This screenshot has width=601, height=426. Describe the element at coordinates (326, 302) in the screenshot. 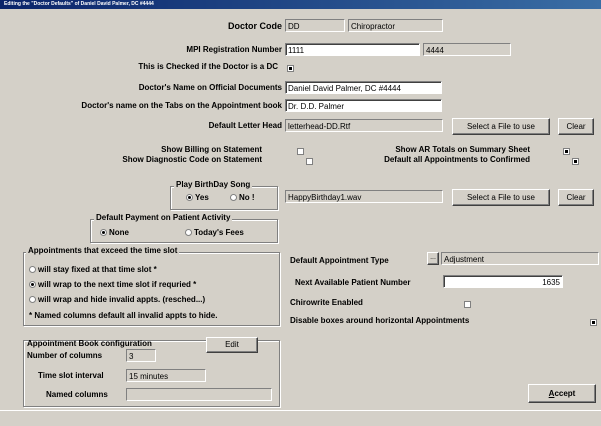

I see `chirowrite-label: Chirowrite Enabled` at that location.